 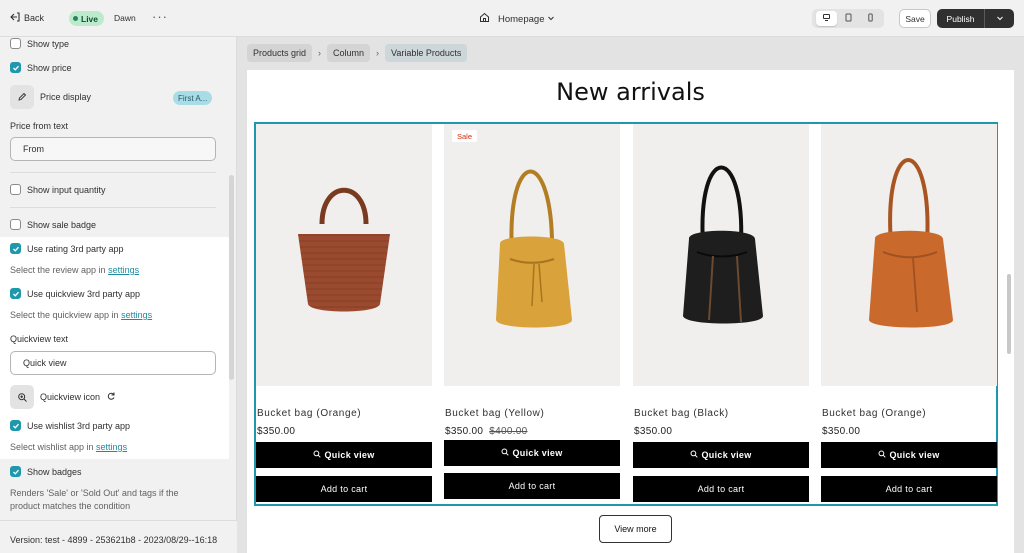 What do you see at coordinates (15, 425) in the screenshot?
I see `use-wishlist-checkbox` at bounding box center [15, 425].